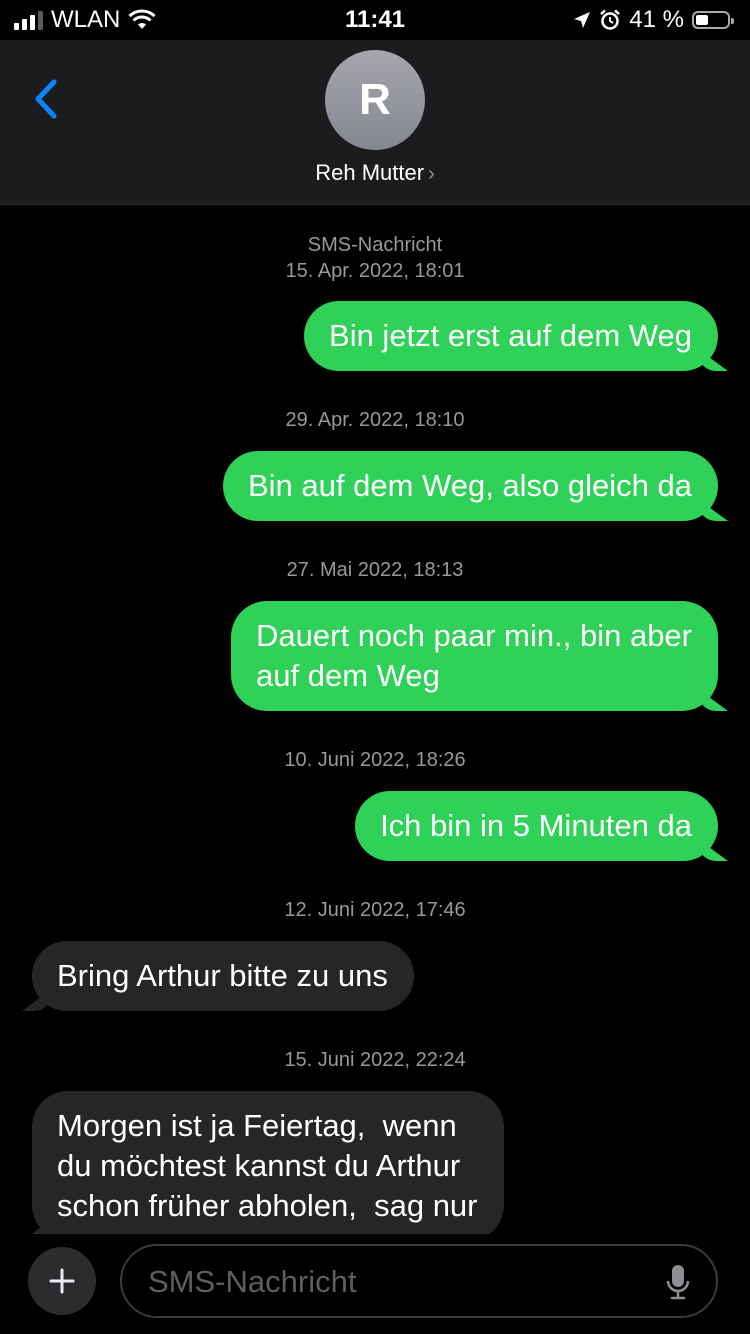 This screenshot has width=750, height=1334. Describe the element at coordinates (610, 19) in the screenshot. I see `alarm-icon` at that location.